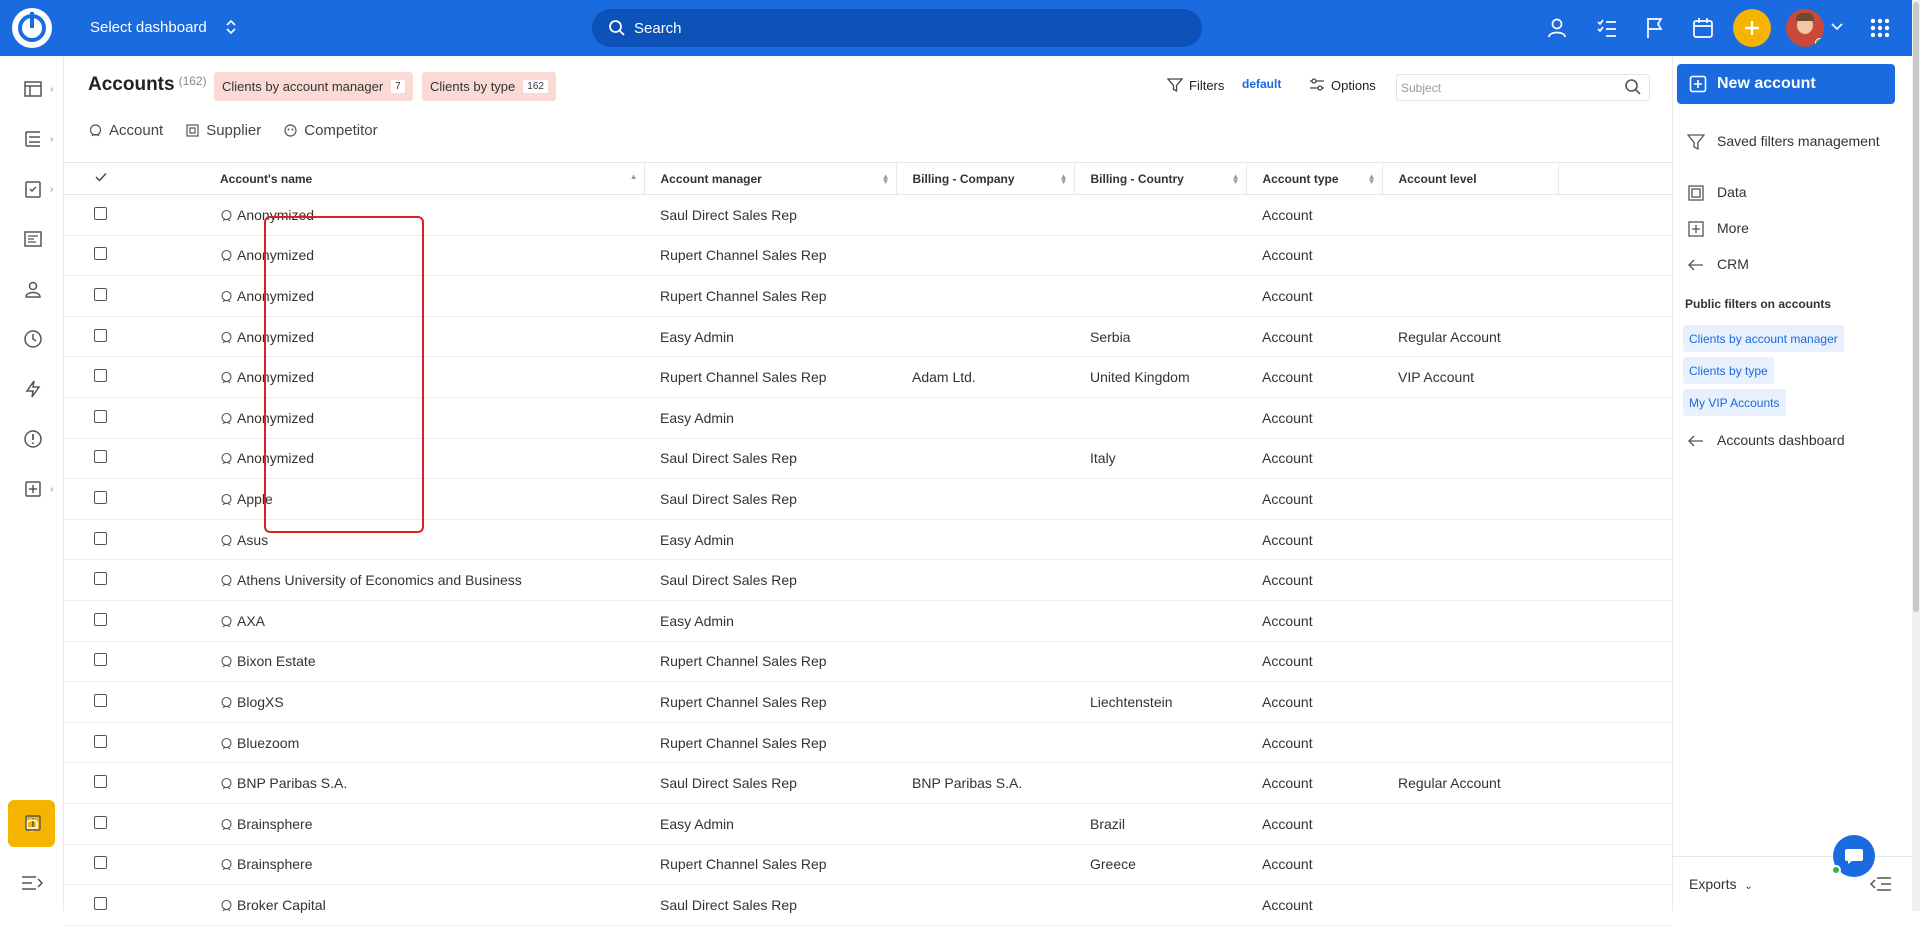 Image resolution: width=1920 pixels, height=926 pixels. I want to click on current-filter-link: default, so click(1261, 84).